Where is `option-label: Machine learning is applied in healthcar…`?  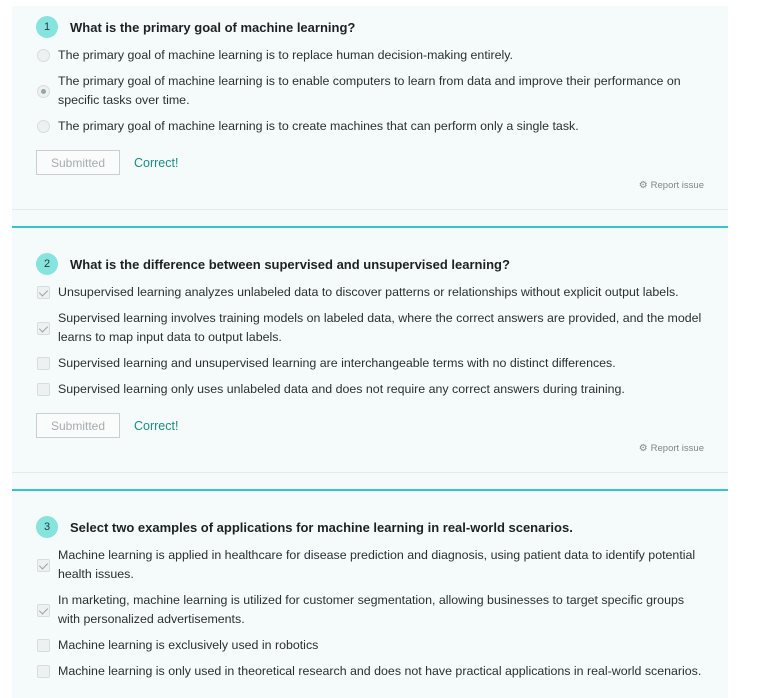 option-label: Machine learning is applied in healthcar… is located at coordinates (377, 564).